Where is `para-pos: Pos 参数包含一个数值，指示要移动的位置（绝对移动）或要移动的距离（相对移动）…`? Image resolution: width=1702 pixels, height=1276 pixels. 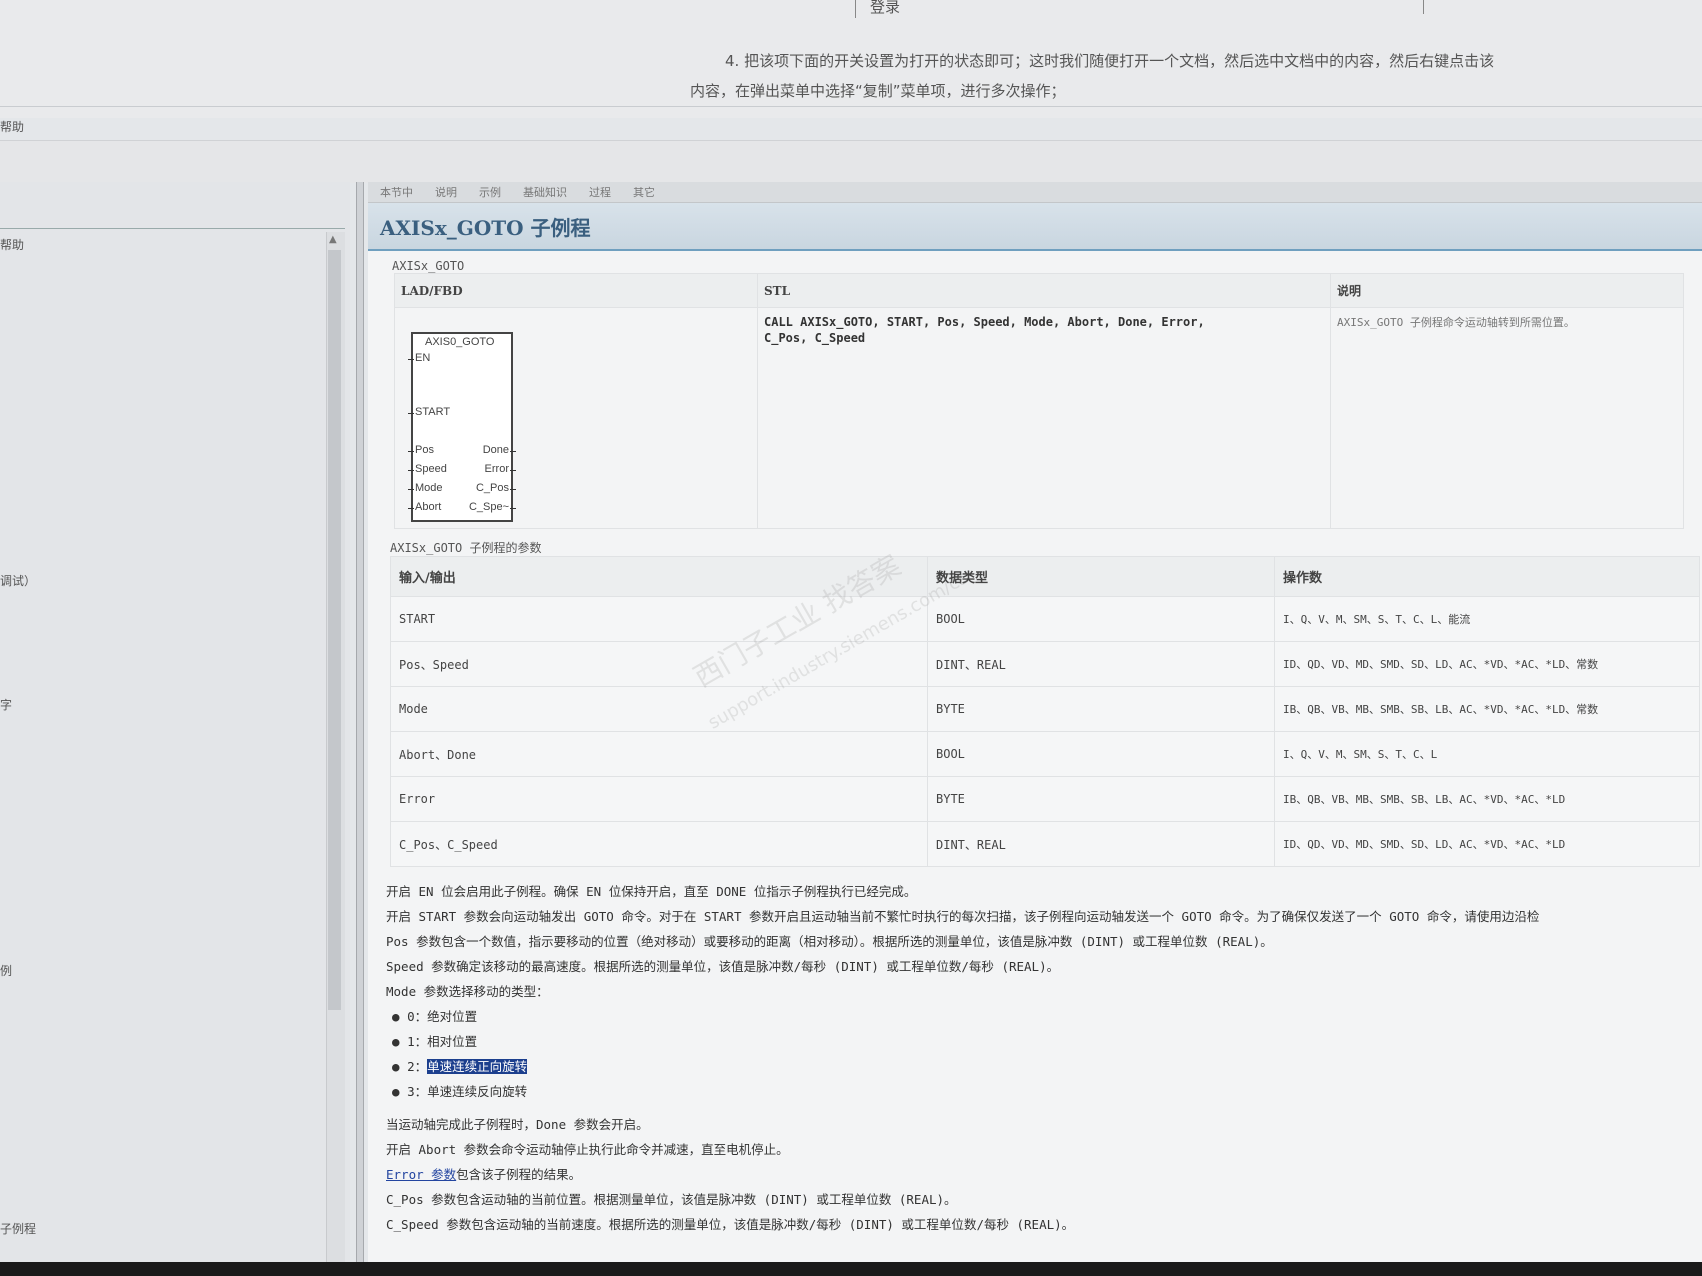
para-pos: Pos 参数包含一个数值，指示要移动的位置（绝对移动）或要移动的距离（相对移动）… is located at coordinates (829, 941).